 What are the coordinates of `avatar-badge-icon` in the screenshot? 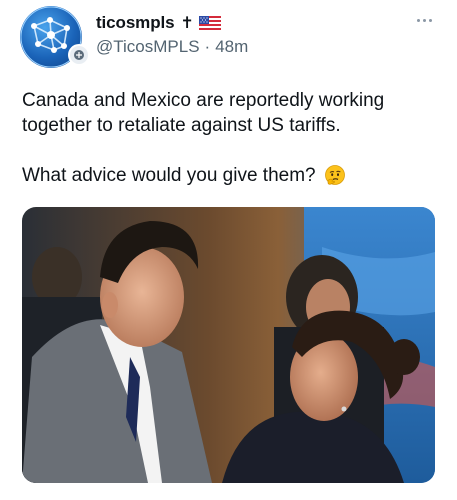 It's located at (79, 55).